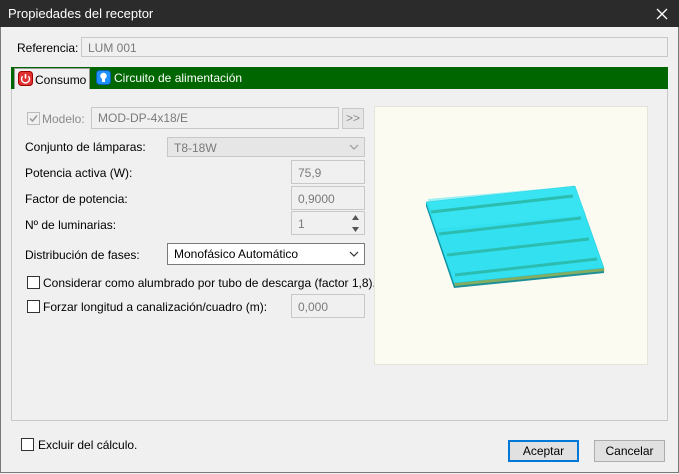 The image size is (679, 474). Describe the element at coordinates (71, 225) in the screenshot. I see `luminarias-label: Nº de luminarias:` at that location.